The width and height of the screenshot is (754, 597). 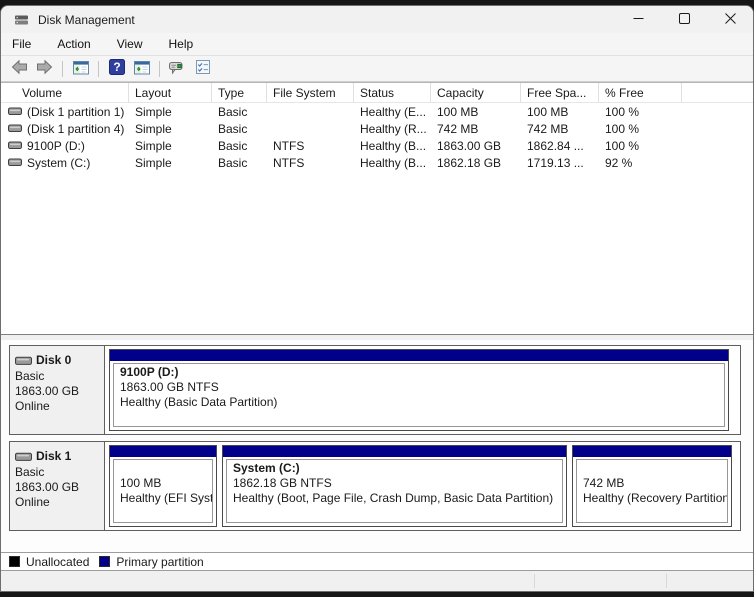 I want to click on toolbar-show-console-tree-button, so click(x=80, y=69).